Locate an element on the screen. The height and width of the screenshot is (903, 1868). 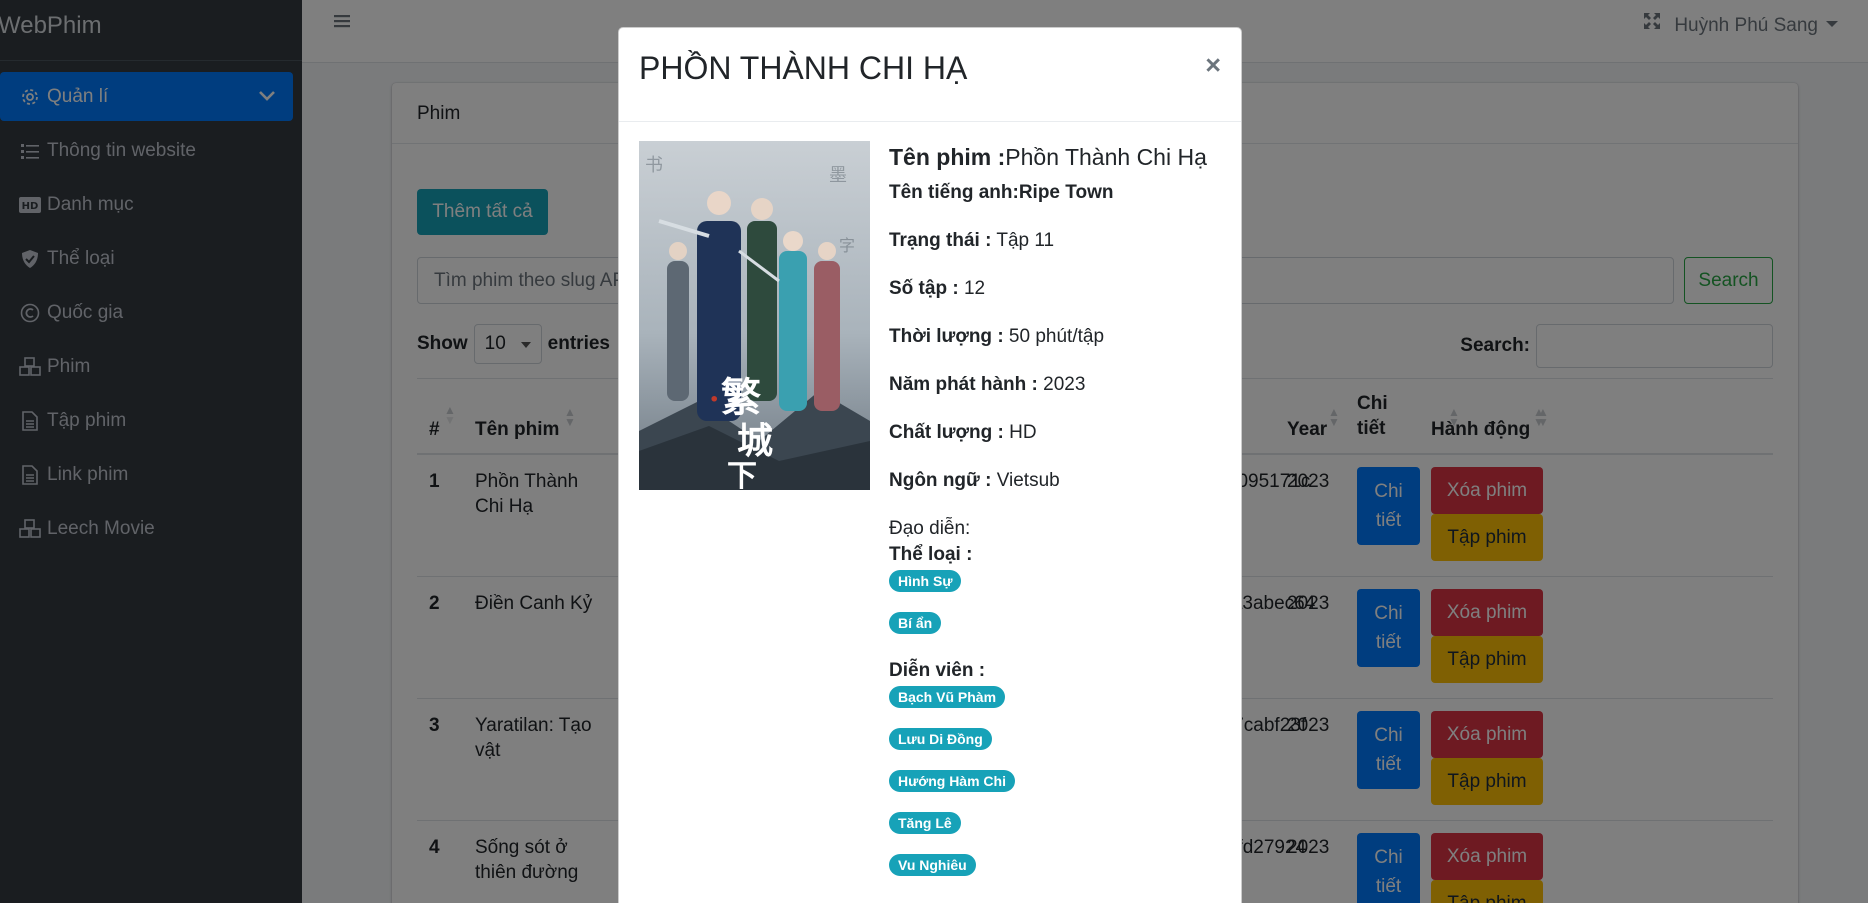
genre-row: Hình Sự is located at coordinates (1059, 587).